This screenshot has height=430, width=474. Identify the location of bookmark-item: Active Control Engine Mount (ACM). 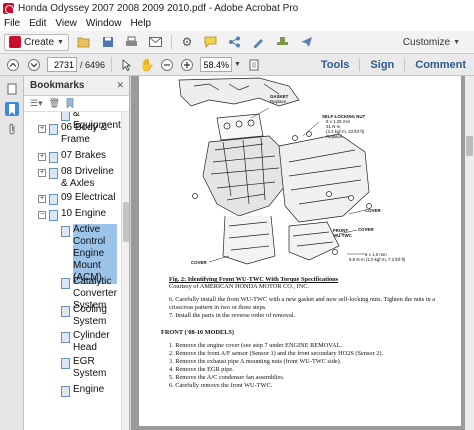
(87, 254).